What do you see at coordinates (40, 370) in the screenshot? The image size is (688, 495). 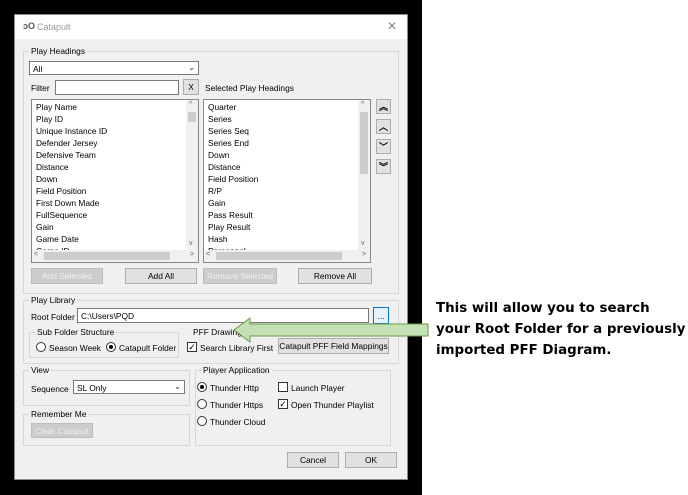 I see `view-title: View` at bounding box center [40, 370].